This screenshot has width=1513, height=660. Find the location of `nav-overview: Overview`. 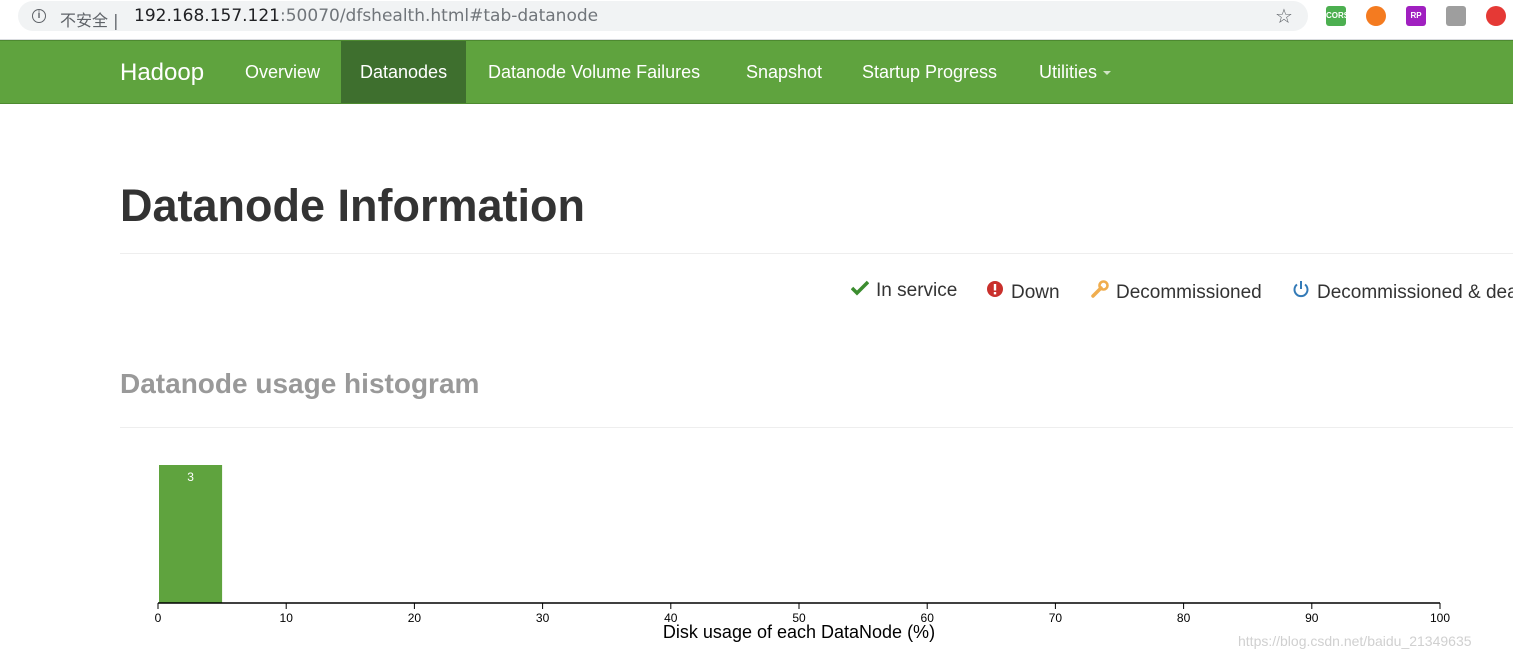

nav-overview: Overview is located at coordinates (282, 72).